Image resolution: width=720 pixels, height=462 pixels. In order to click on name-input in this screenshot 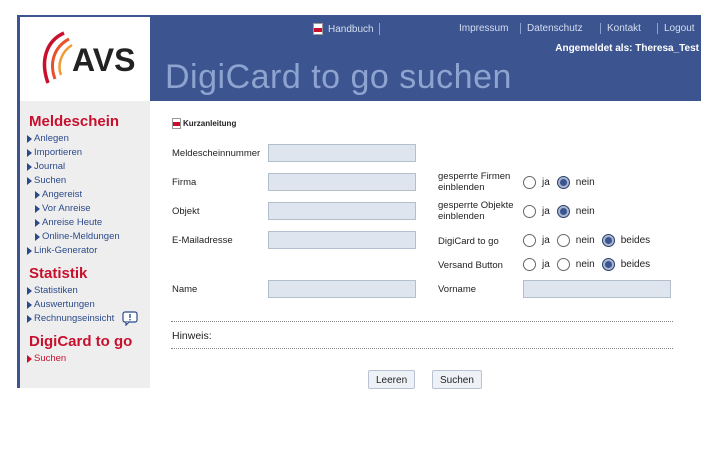, I will do `click(342, 289)`.